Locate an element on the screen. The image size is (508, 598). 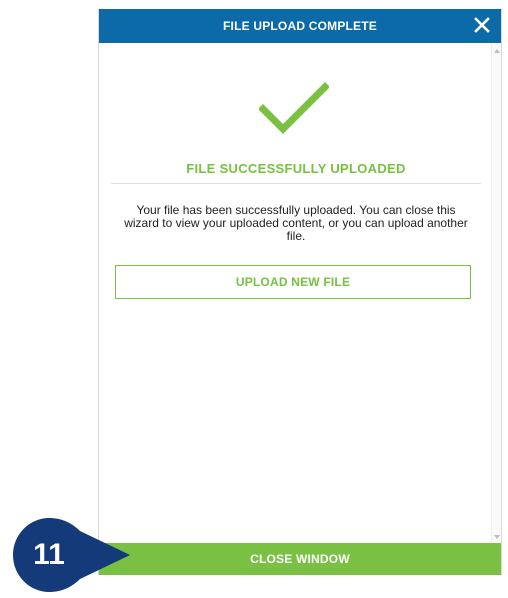
vertical-scrollbar is located at coordinates (496, 293).